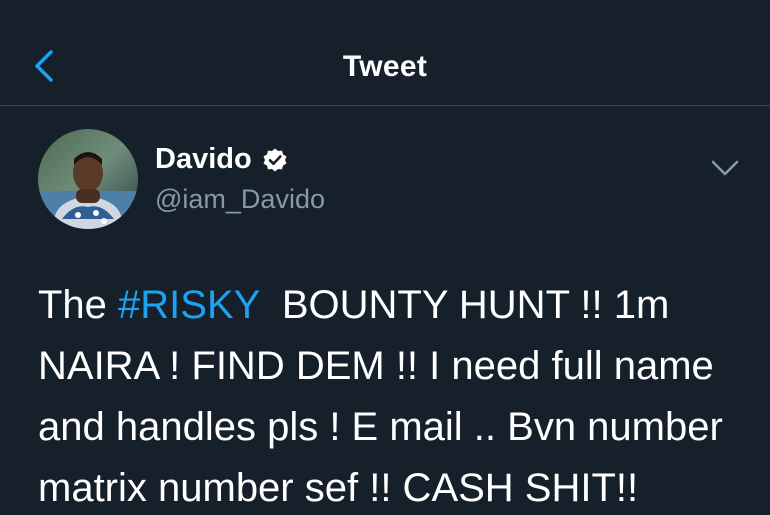 Image resolution: width=770 pixels, height=515 pixels. What do you see at coordinates (338, 488) in the screenshot?
I see `tweet-line-4: matrix number sef !! CASH SHIT!!` at bounding box center [338, 488].